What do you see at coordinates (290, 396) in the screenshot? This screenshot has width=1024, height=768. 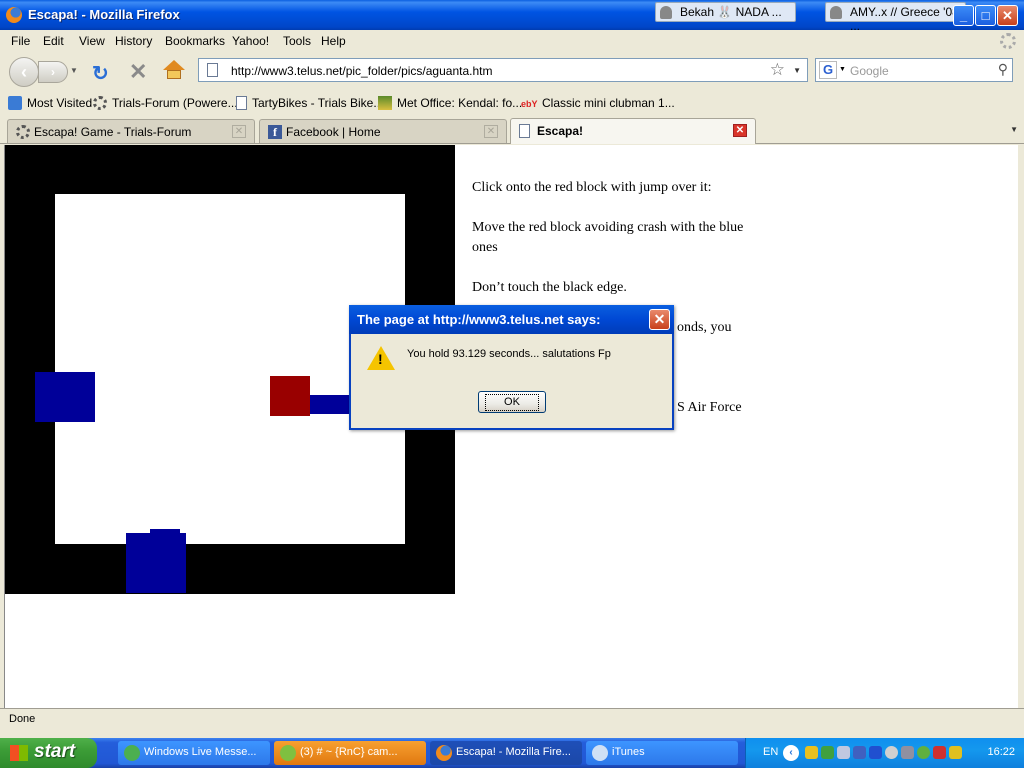 I see `red-block` at bounding box center [290, 396].